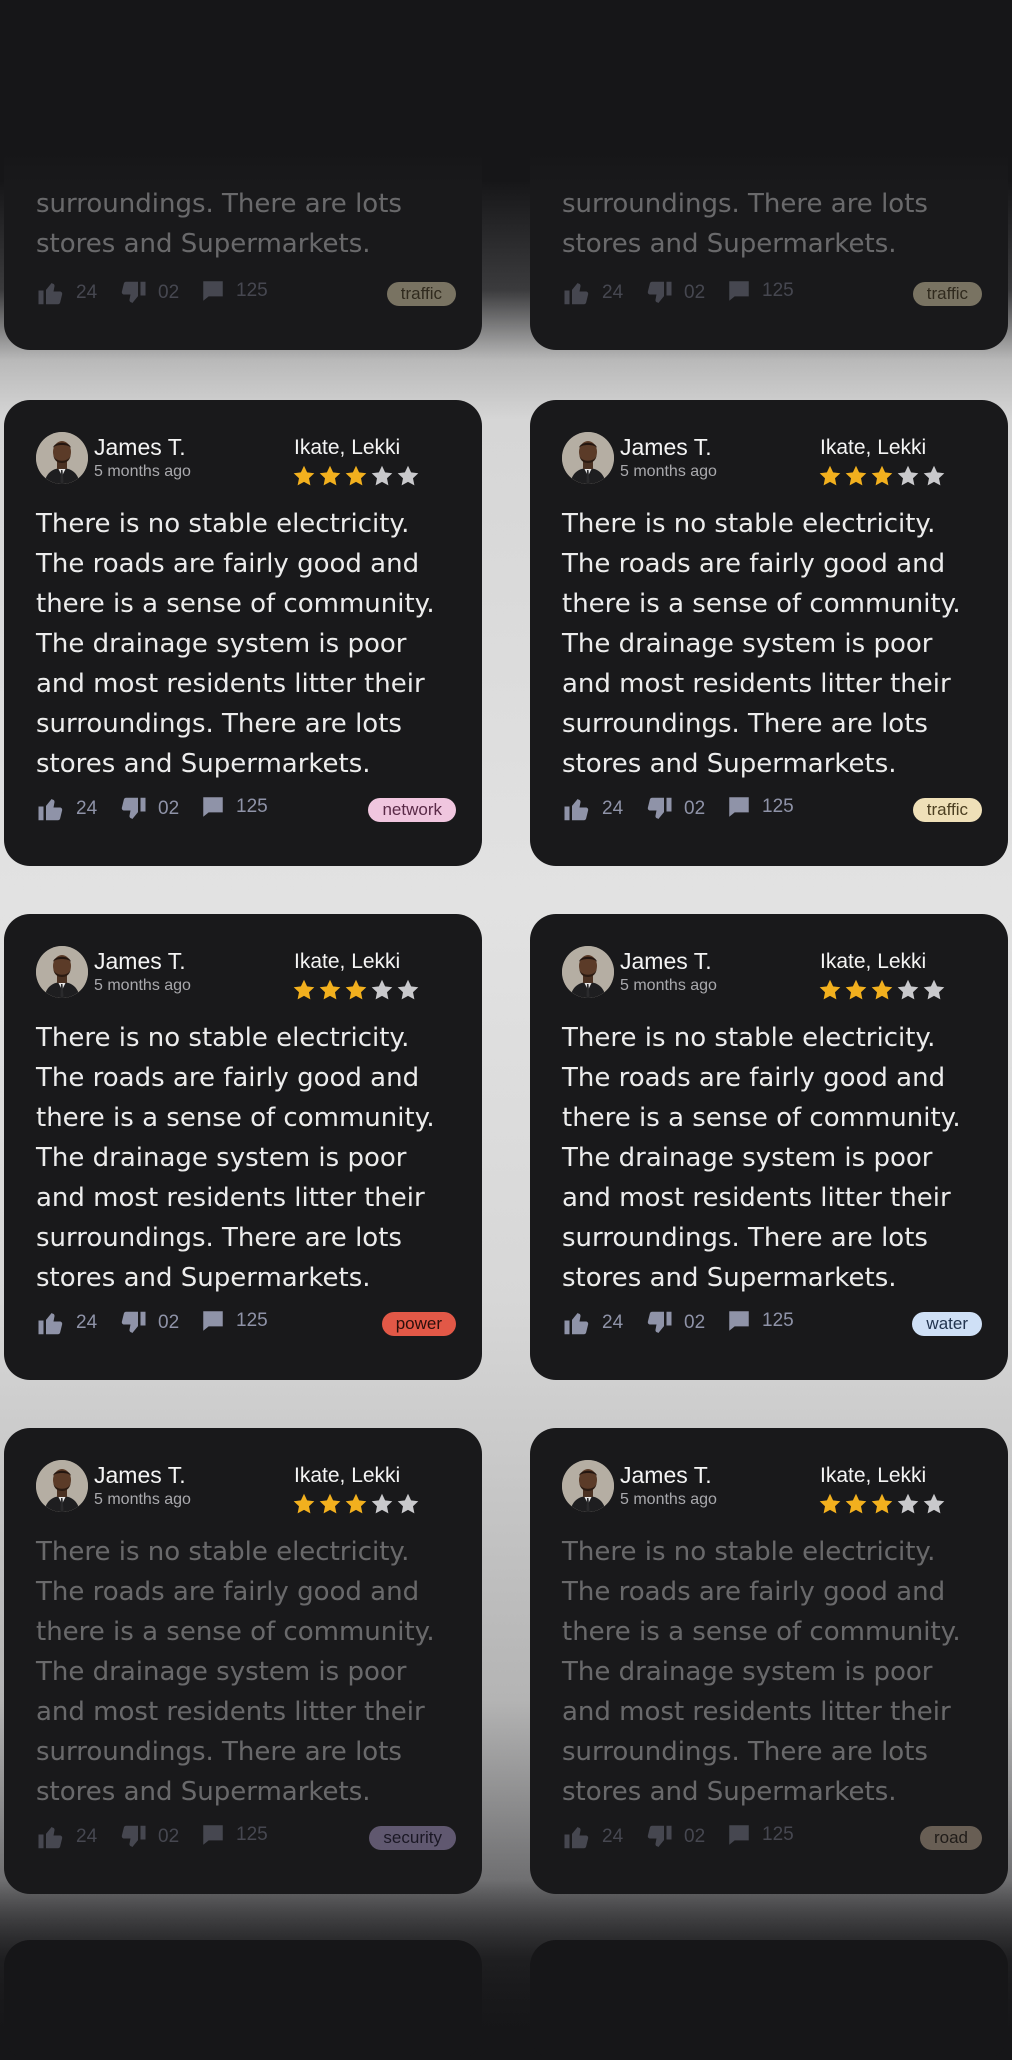 The height and width of the screenshot is (2060, 1012). I want to click on category-tag: network, so click(412, 810).